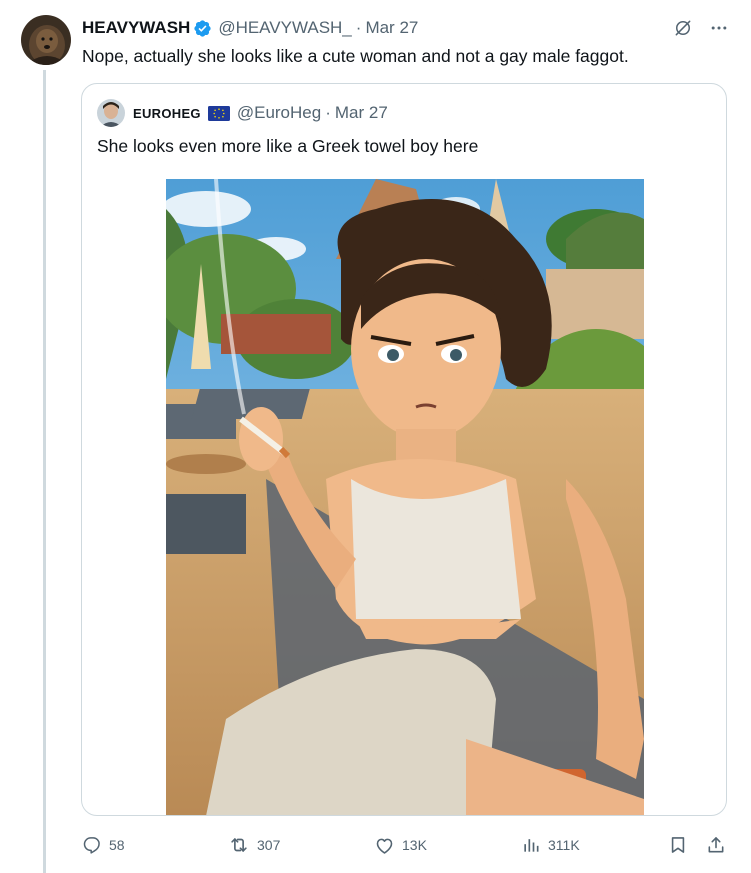 This screenshot has width=751, height=873. I want to click on tweet-date: Mar 27, so click(391, 28).